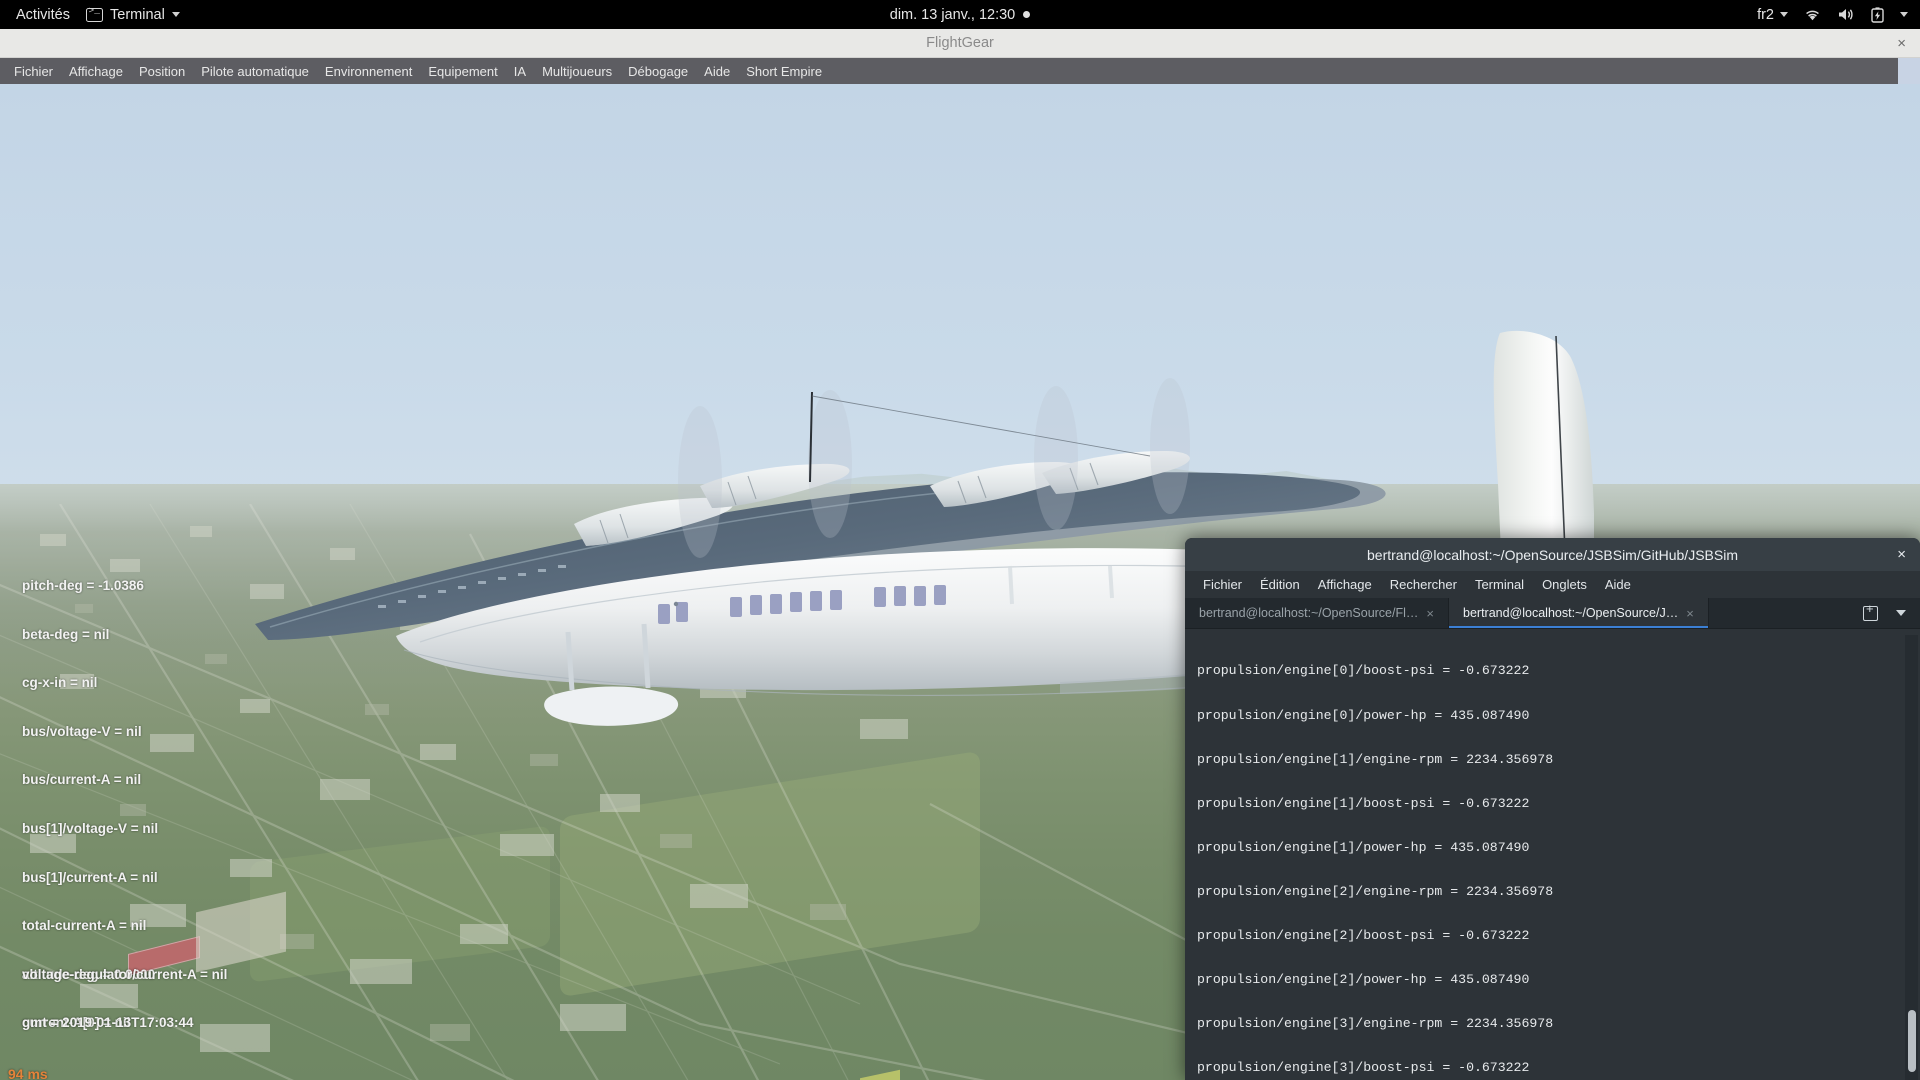 The height and width of the screenshot is (1080, 1920). What do you see at coordinates (1909, 71) in the screenshot?
I see `menubar-filler` at bounding box center [1909, 71].